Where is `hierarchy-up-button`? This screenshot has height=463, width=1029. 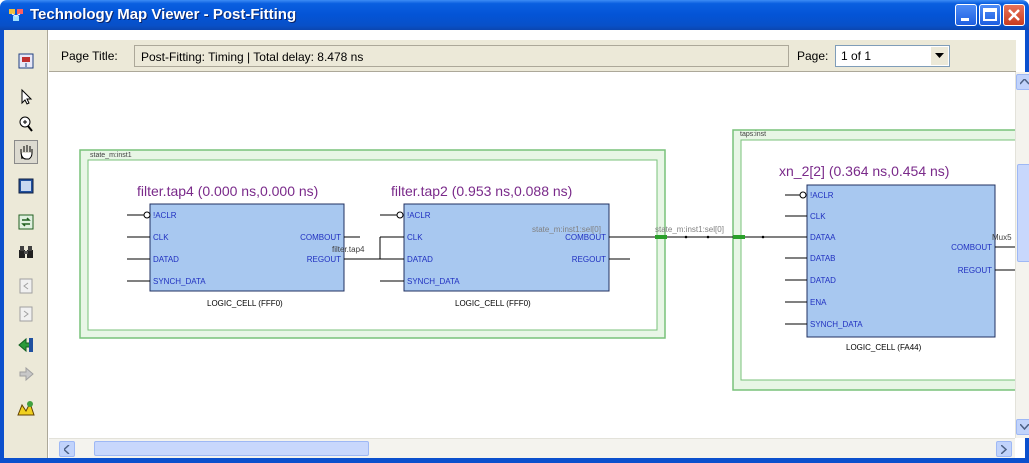
hierarchy-up-button is located at coordinates (26, 61).